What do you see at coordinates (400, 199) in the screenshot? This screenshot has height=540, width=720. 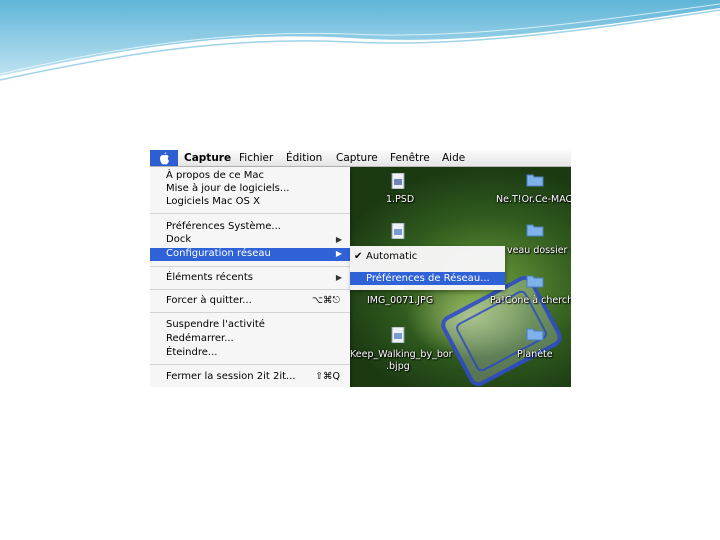 I see `desktop-icon-label: 1.PSD` at bounding box center [400, 199].